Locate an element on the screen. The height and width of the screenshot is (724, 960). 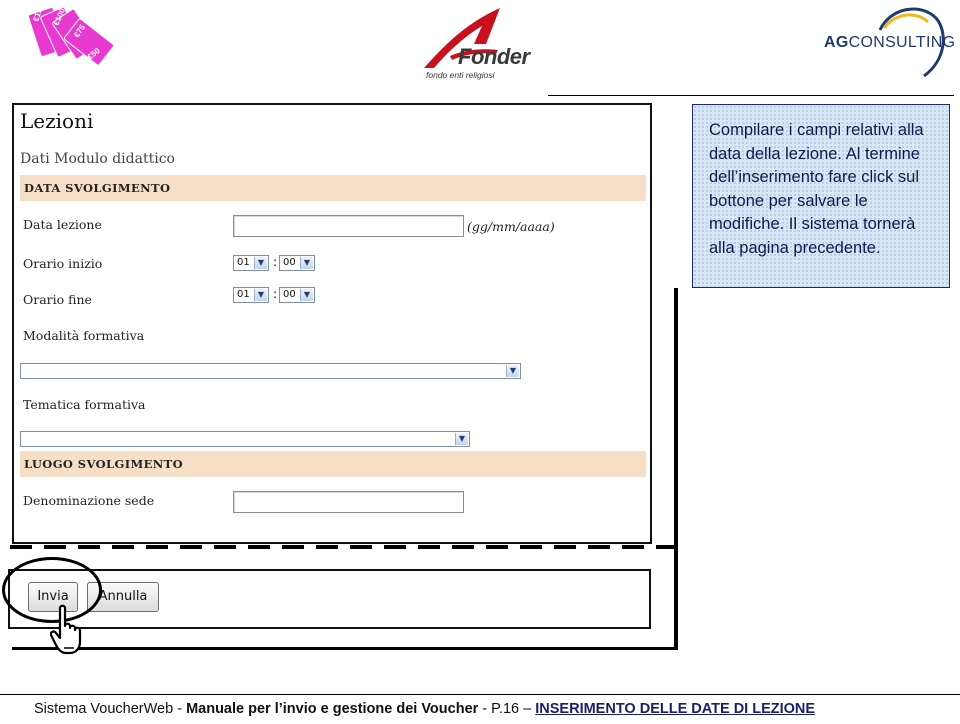
form-buttons-panel: Invia Annulla is located at coordinates (329, 599).